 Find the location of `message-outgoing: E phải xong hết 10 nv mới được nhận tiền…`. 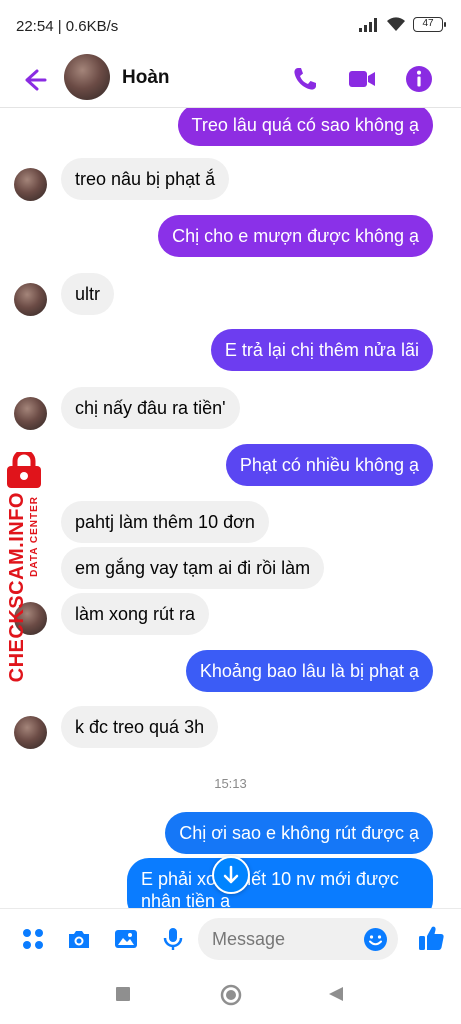

message-outgoing: E phải xong hết 10 nv mới được nhận tiền… is located at coordinates (280, 883).